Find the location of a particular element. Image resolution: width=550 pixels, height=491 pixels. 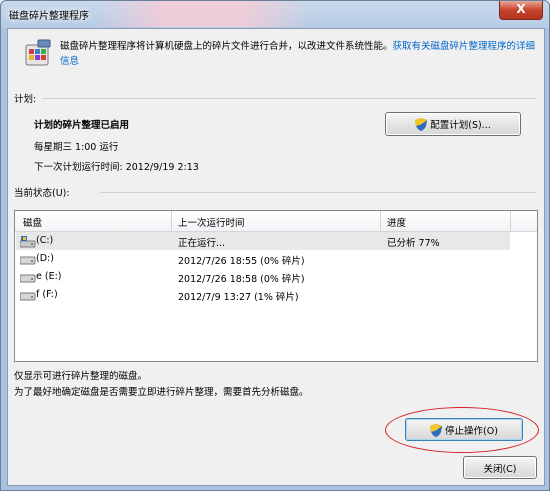

schedule-run-time: 每星期三 1:00 运行 is located at coordinates (76, 147).